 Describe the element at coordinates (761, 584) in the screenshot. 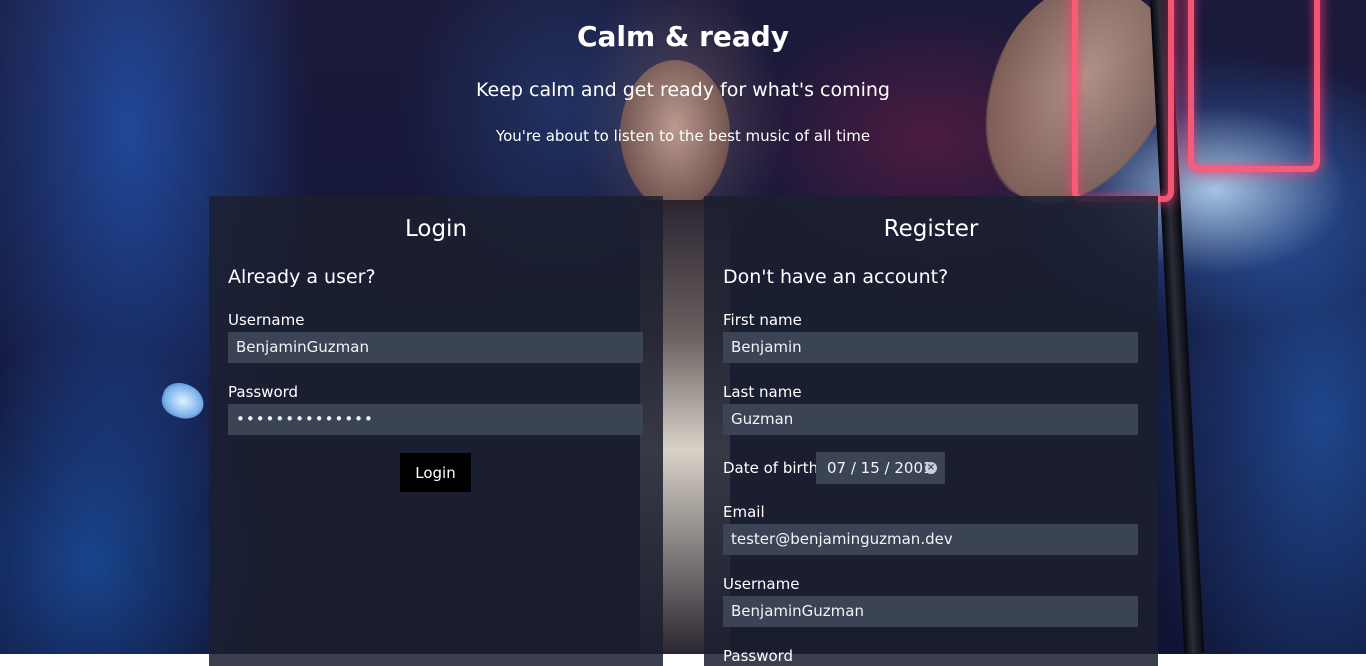

I see `register-username-label: Username` at that location.